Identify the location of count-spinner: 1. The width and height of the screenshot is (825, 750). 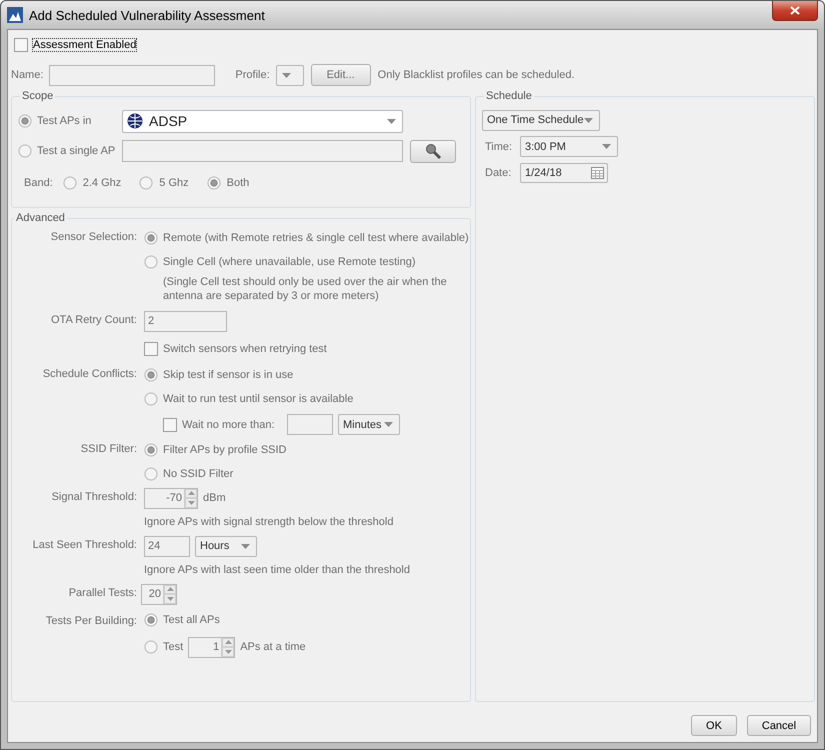
(212, 647).